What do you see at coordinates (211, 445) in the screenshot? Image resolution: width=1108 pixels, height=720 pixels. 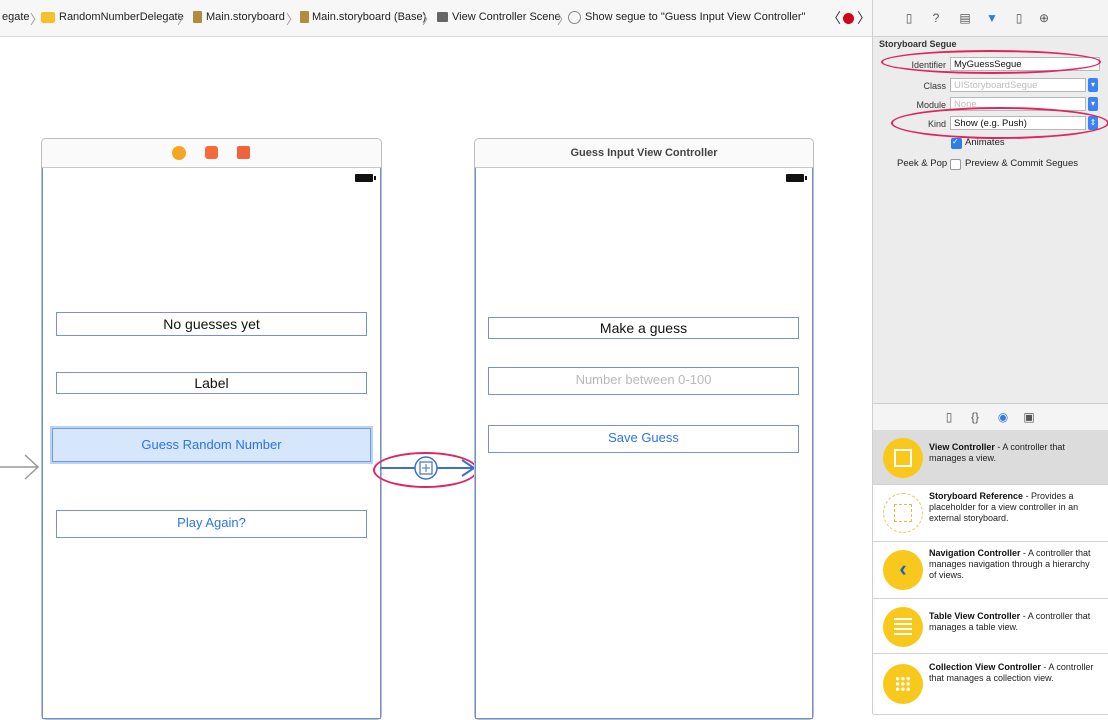 I see `guess-random-number-button: Guess Random Number` at bounding box center [211, 445].